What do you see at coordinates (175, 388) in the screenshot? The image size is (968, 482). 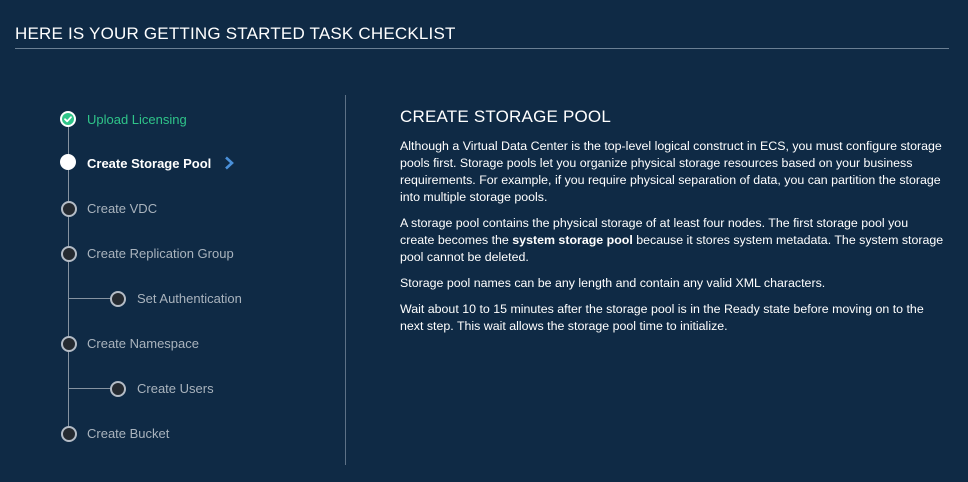 I see `step-label-create-users: Create Users` at bounding box center [175, 388].